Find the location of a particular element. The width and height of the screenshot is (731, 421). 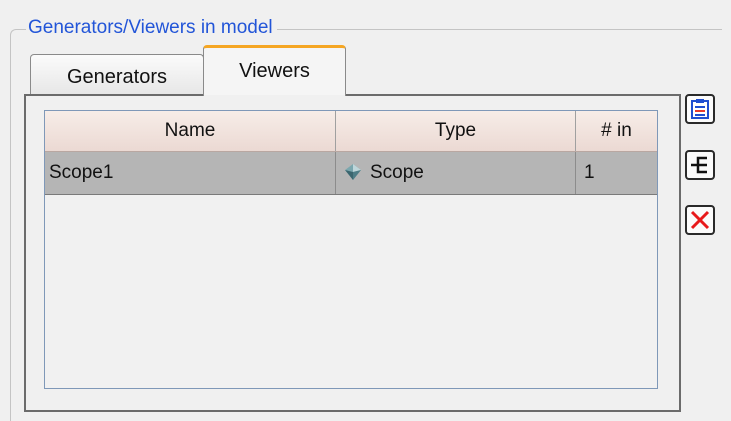

properties-button is located at coordinates (700, 109).